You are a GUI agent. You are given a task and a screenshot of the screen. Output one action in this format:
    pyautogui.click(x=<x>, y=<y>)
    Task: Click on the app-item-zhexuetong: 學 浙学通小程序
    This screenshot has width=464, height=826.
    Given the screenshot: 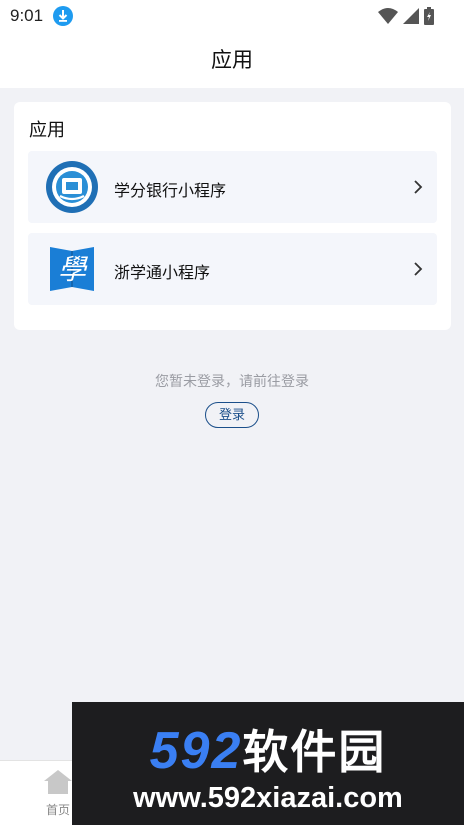 What is the action you would take?
    pyautogui.click(x=232, y=269)
    